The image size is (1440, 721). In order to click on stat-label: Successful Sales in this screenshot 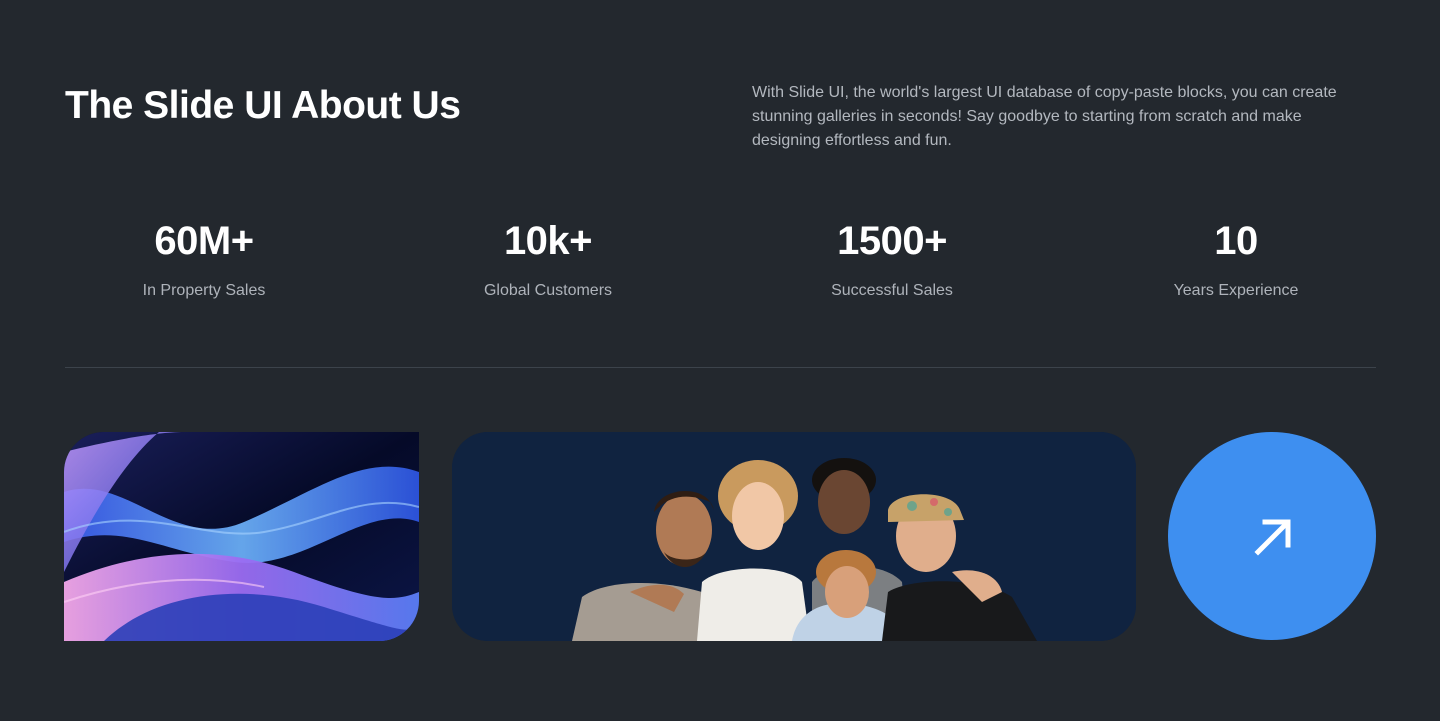, I will do `click(892, 290)`.